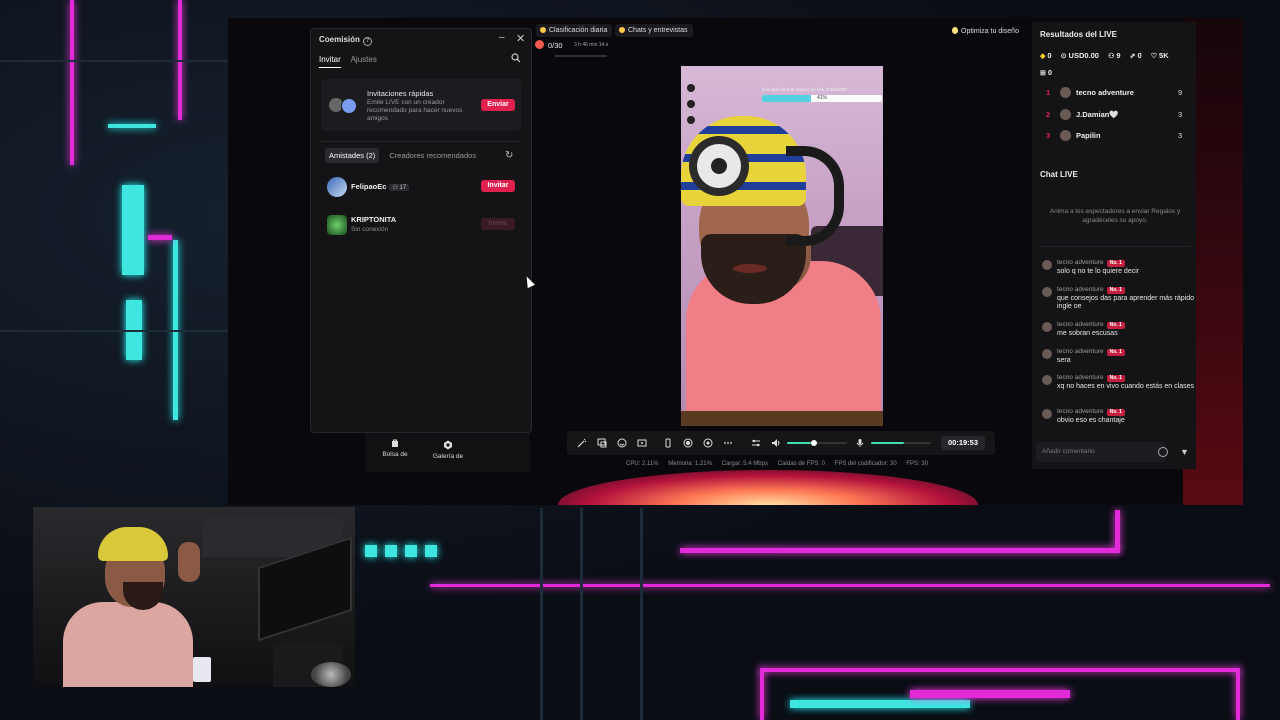  Describe the element at coordinates (756, 443) in the screenshot. I see `sliders-icon` at that location.